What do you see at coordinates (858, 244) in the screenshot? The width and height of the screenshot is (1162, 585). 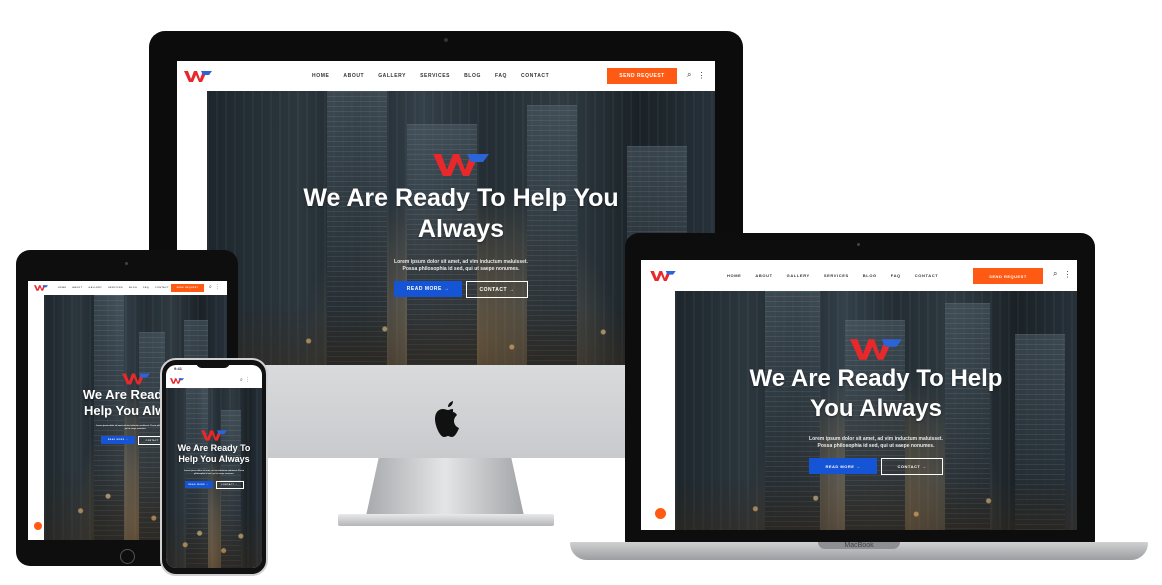 I see `laptop-camera` at bounding box center [858, 244].